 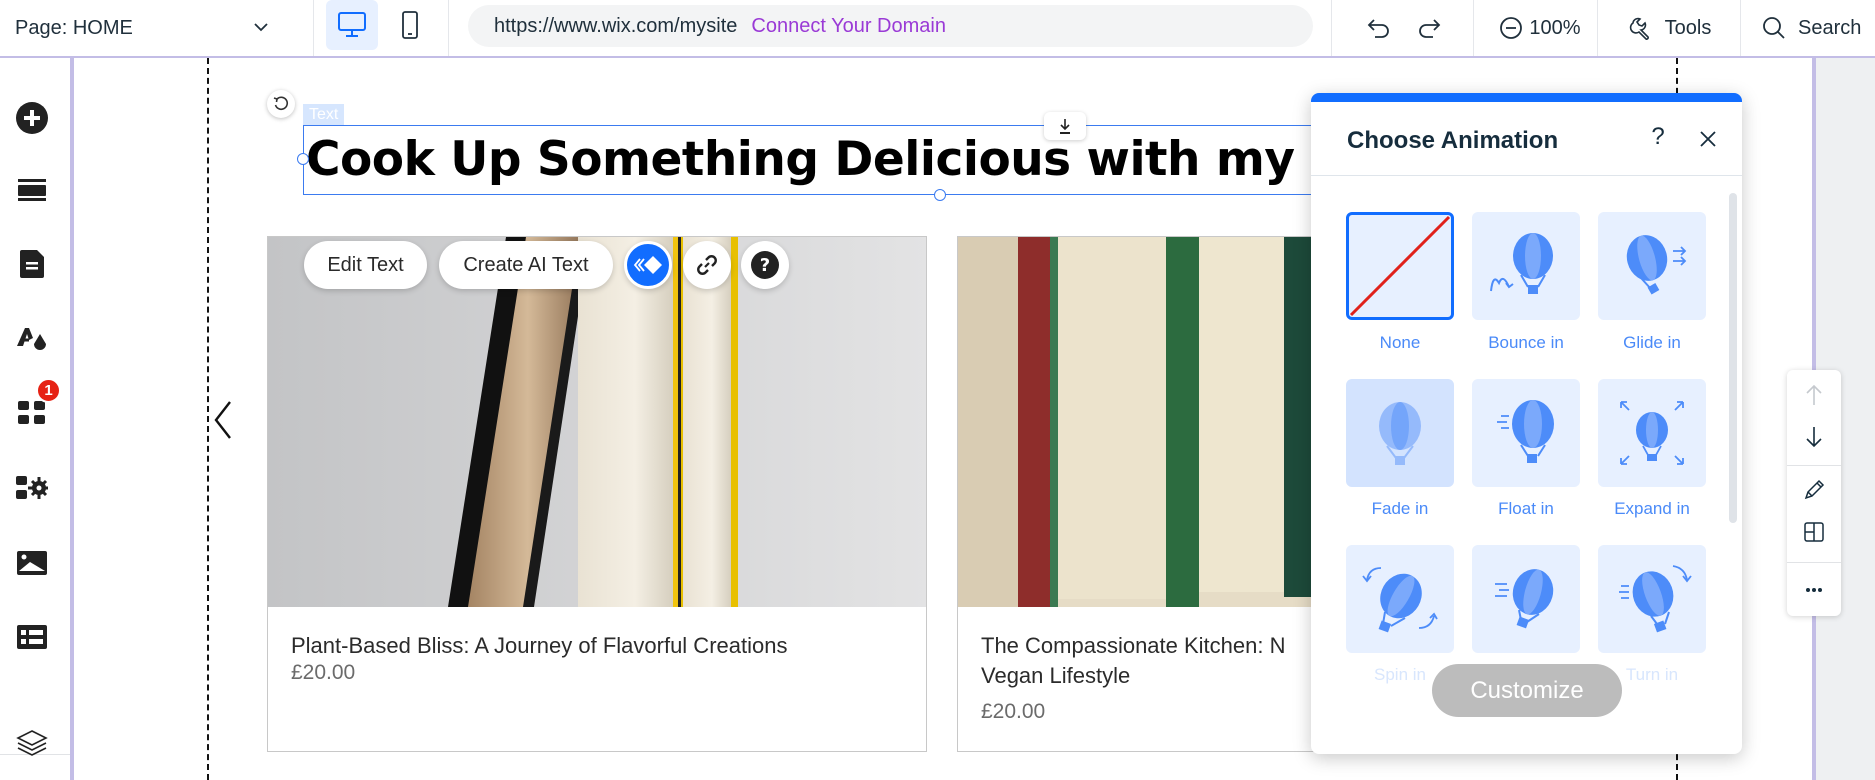 I want to click on animation-option-turn-in, so click(x=1652, y=599).